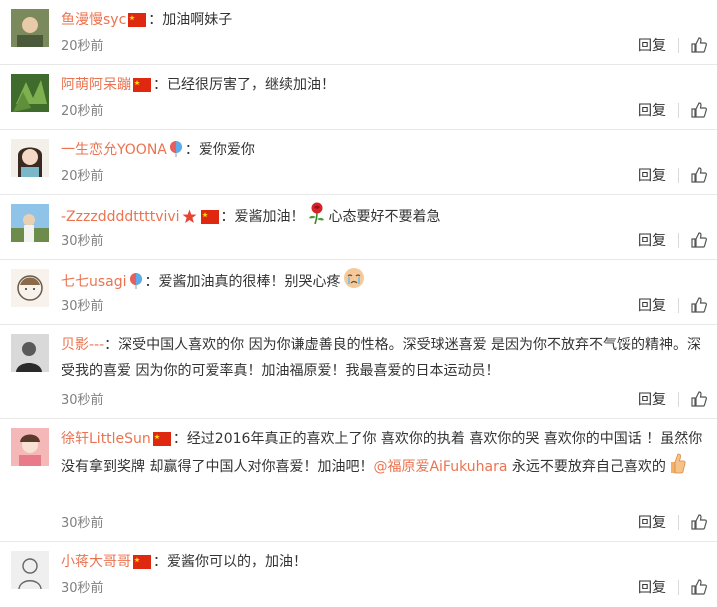 Image resolution: width=717 pixels, height=607 pixels. I want to click on comment-item: 一生恋允YOONA ：爱你爱你 20秒前 回复, so click(358, 162).